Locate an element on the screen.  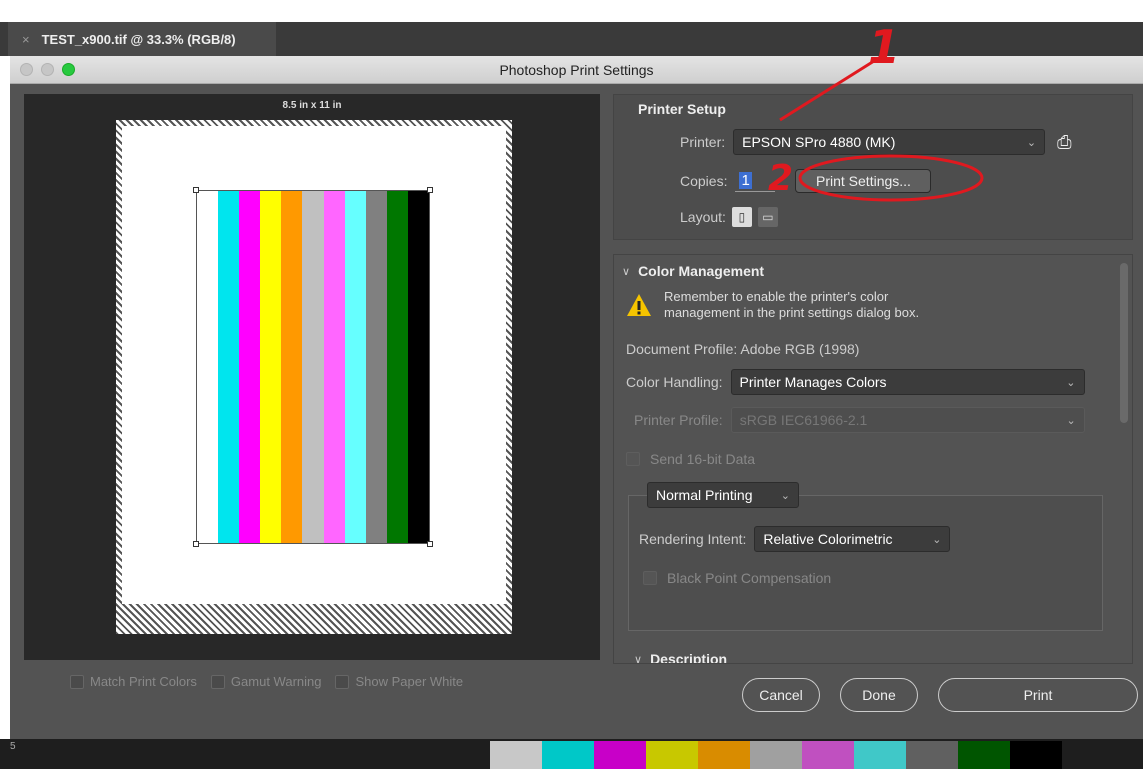
dialog-titlebar: Photoshop Print Settings is located at coordinates (576, 70).